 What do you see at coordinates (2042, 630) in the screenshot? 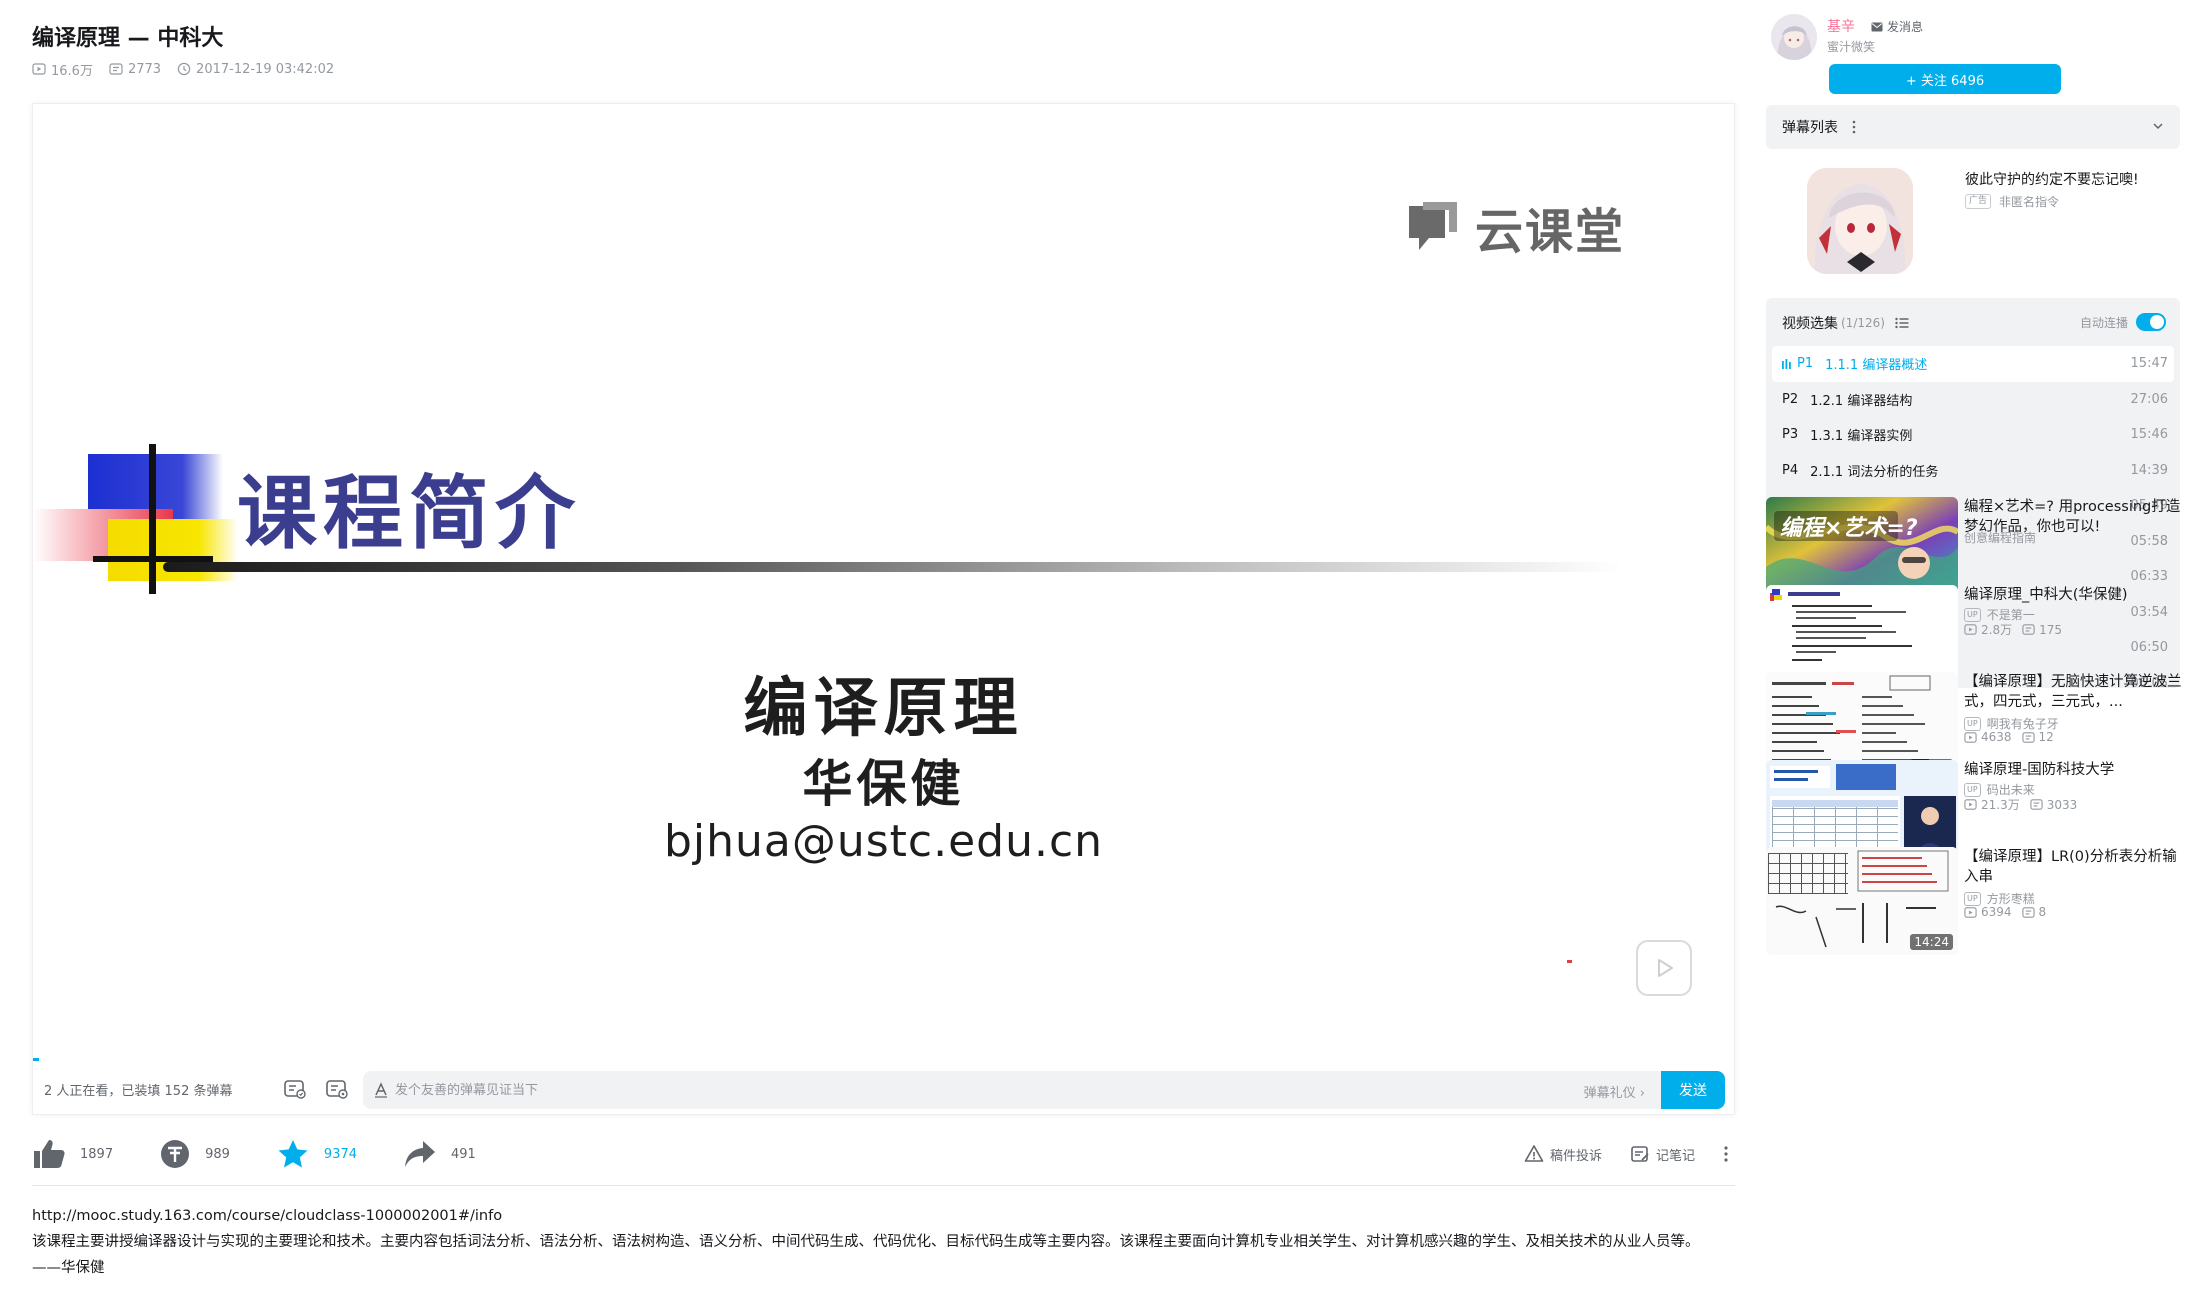
I see `recommended-danmaku: 175` at bounding box center [2042, 630].